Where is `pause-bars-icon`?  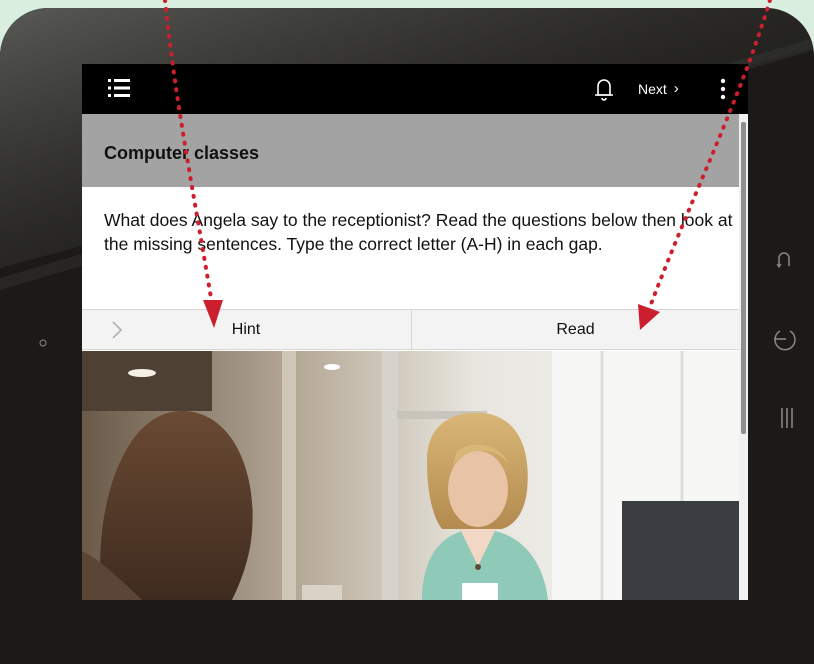 pause-bars-icon is located at coordinates (788, 418).